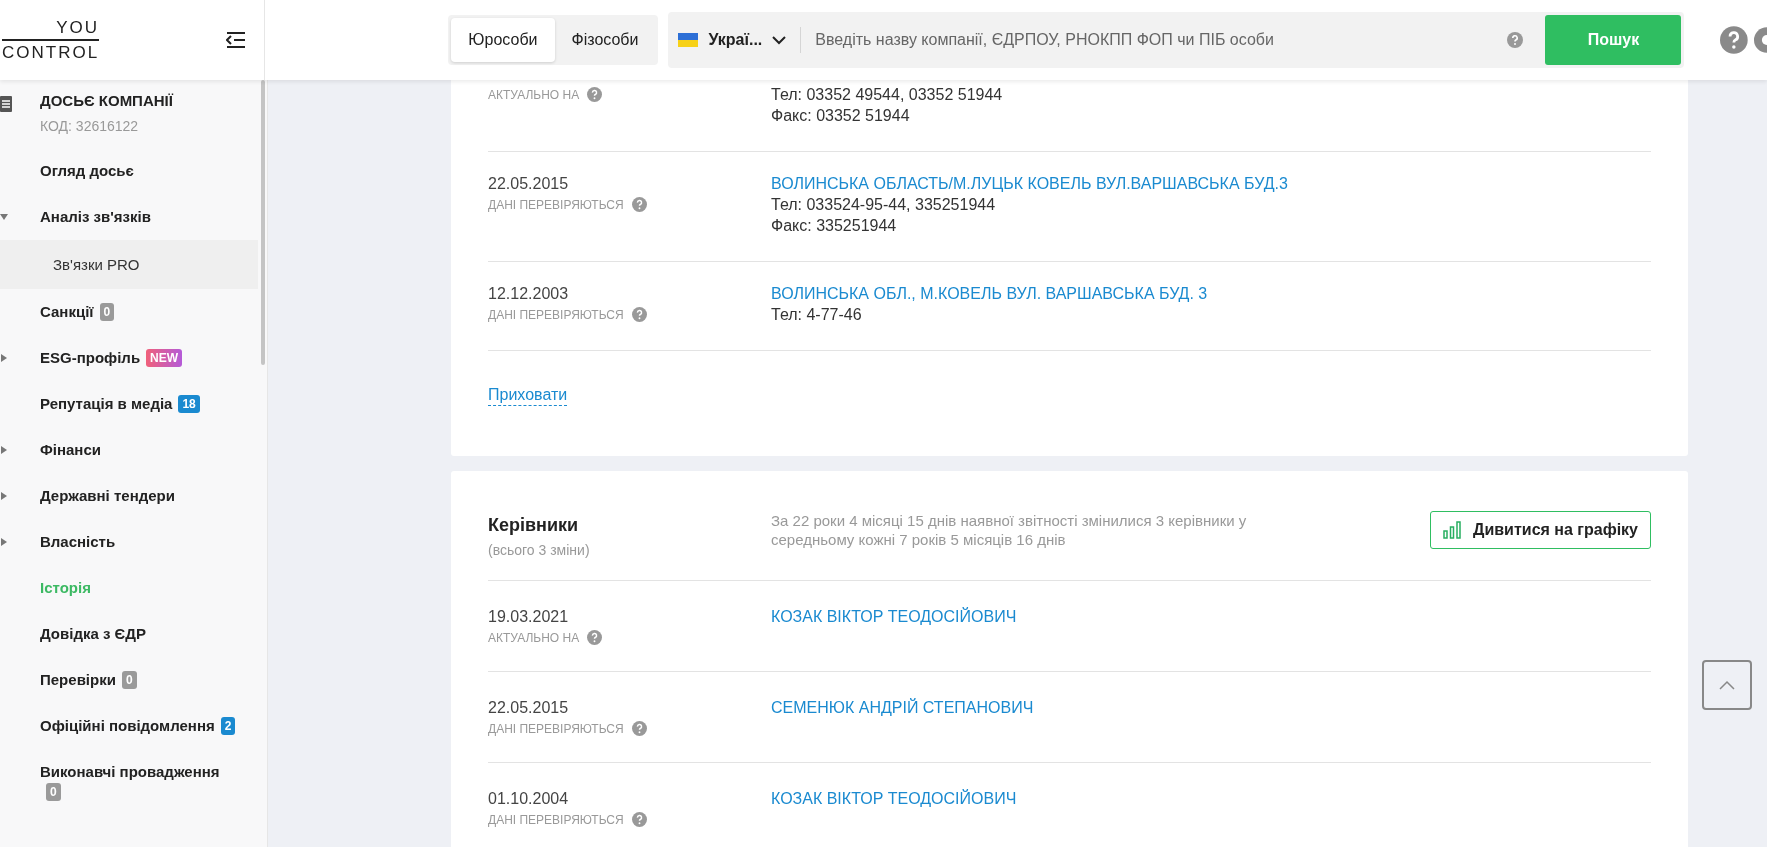  Describe the element at coordinates (688, 40) in the screenshot. I see `flag-icon` at that location.